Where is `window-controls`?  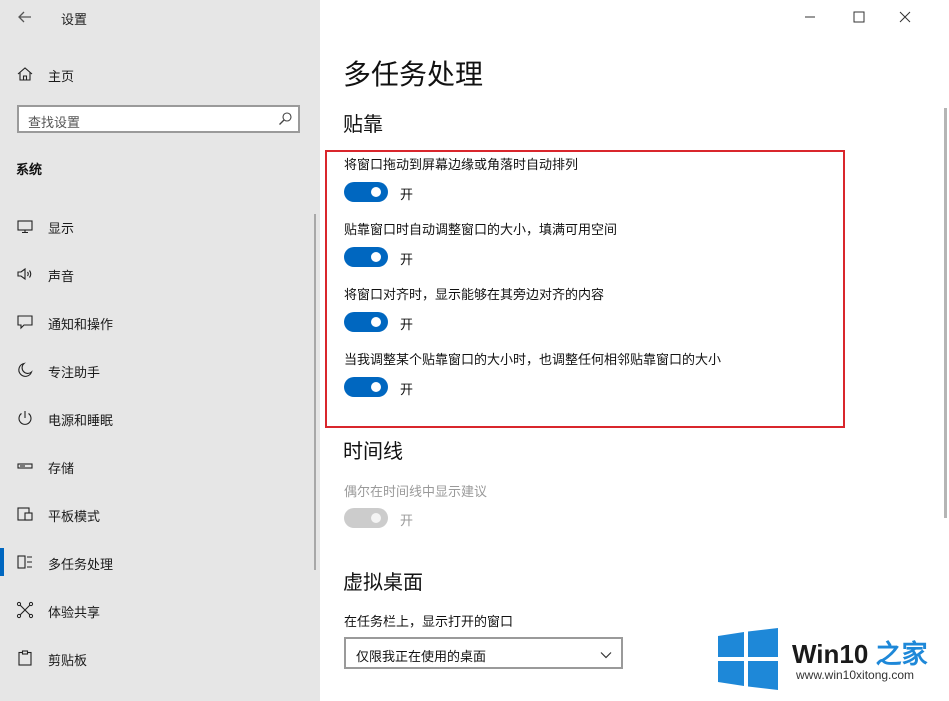
window-controls is located at coordinates (874, 17).